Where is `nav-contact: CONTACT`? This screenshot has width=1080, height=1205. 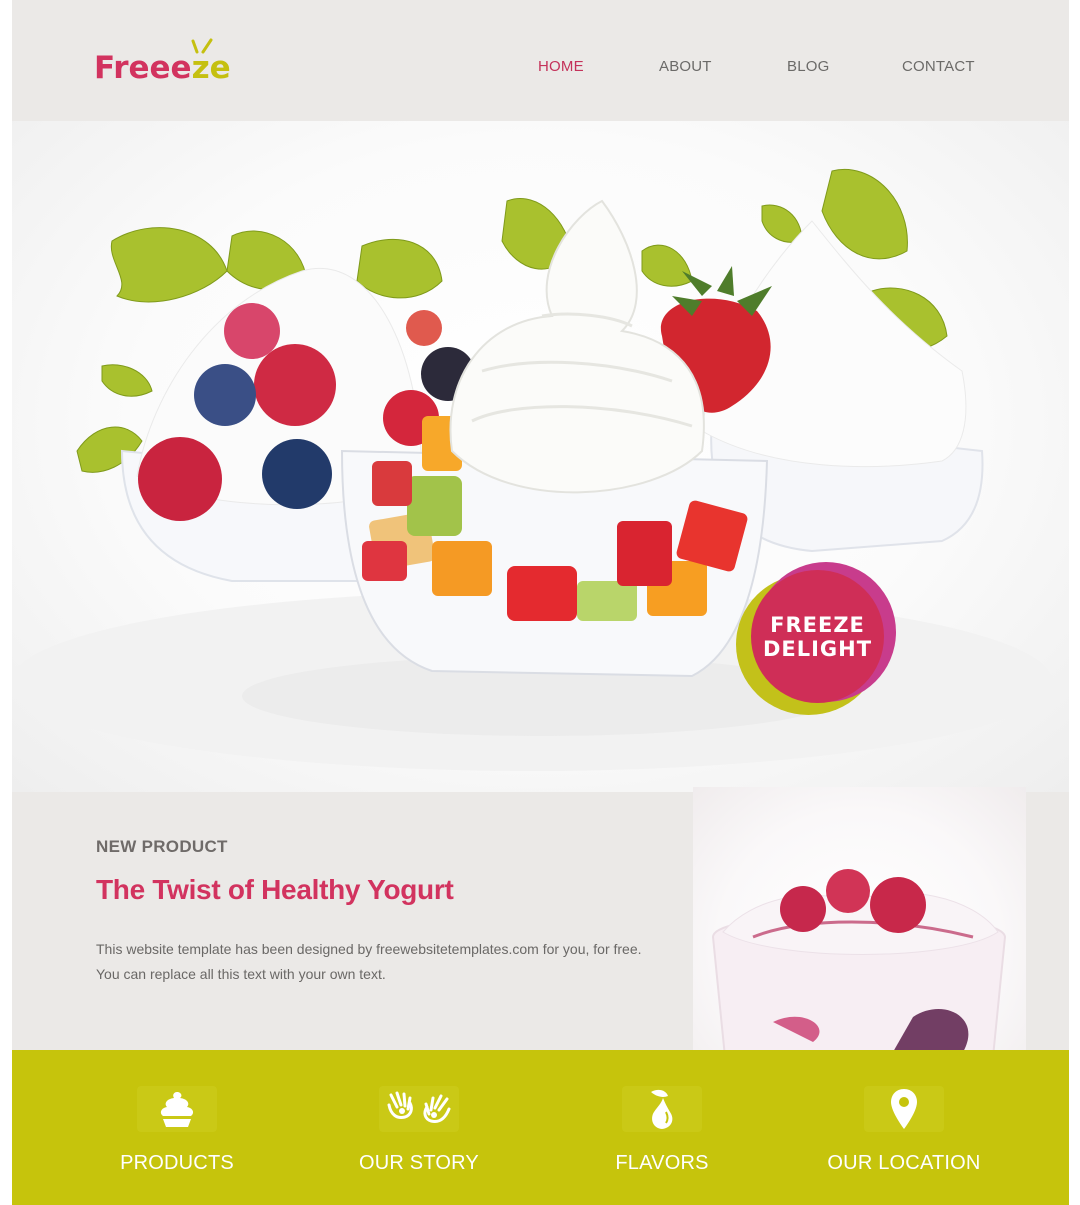 nav-contact: CONTACT is located at coordinates (938, 66).